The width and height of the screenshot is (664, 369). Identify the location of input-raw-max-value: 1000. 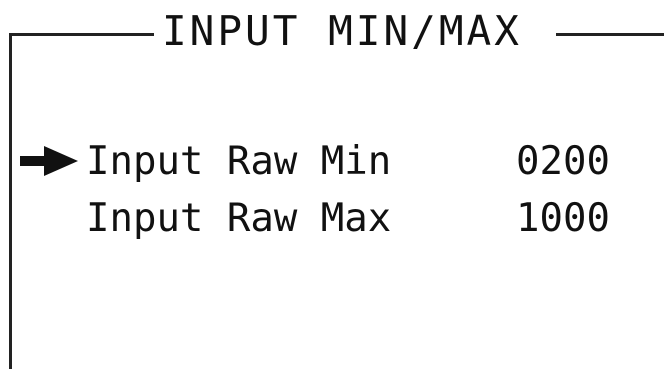
(563, 218).